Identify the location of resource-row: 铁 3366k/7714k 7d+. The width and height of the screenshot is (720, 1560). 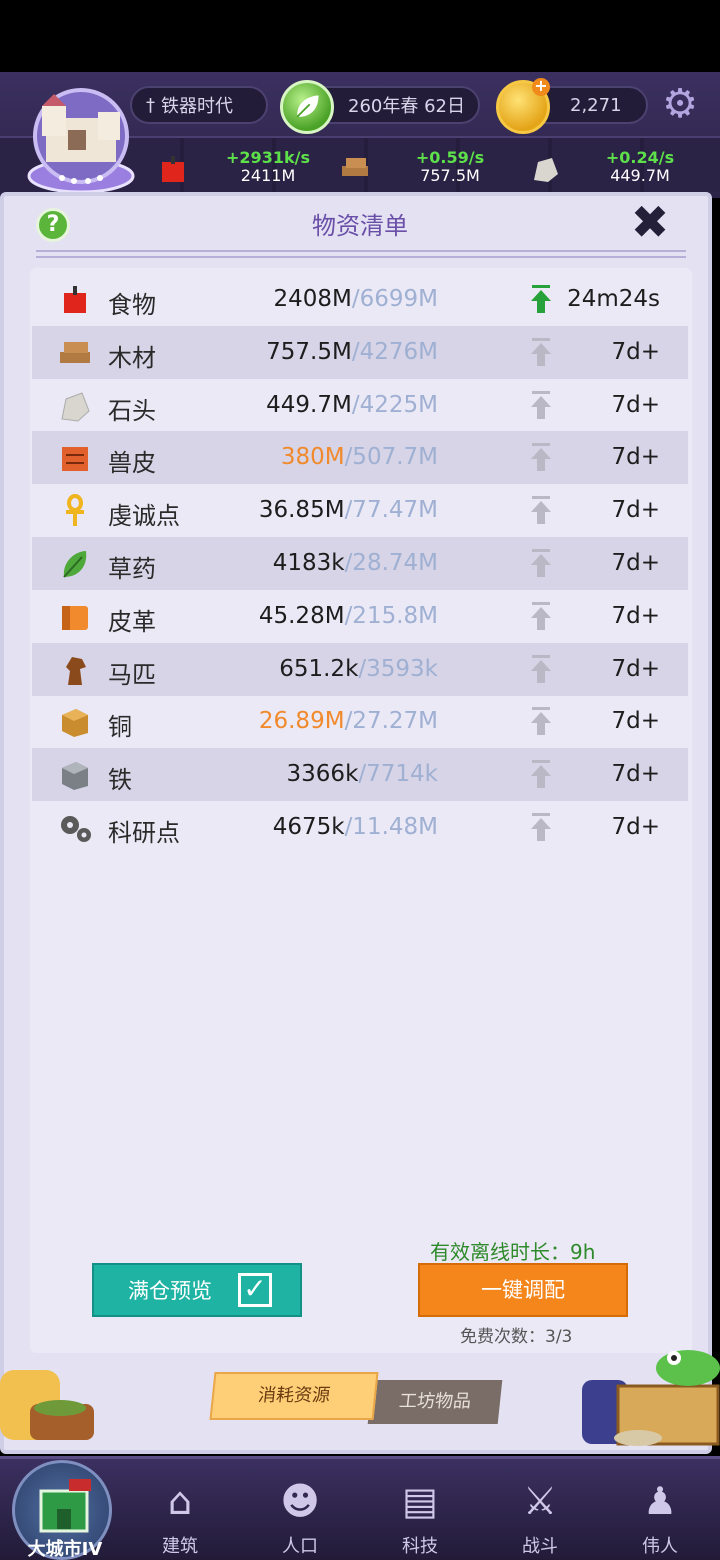
(360, 775).